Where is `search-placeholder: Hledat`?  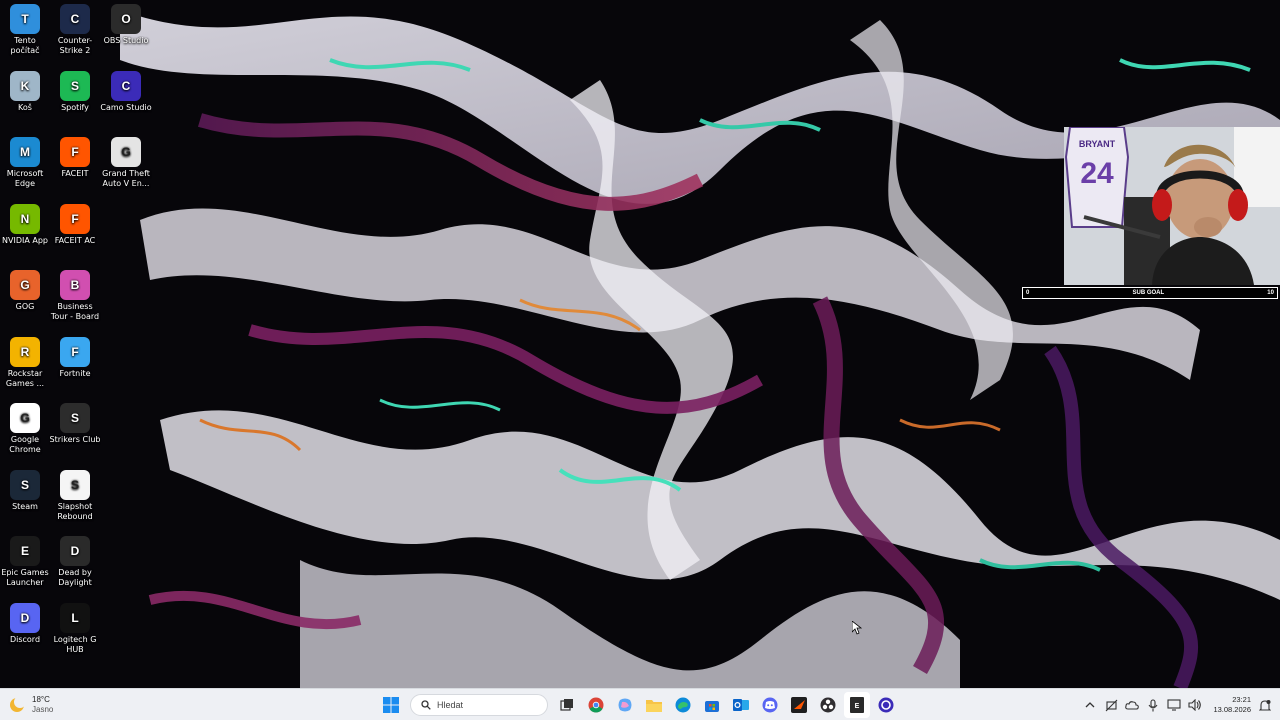 search-placeholder: Hledat is located at coordinates (450, 705).